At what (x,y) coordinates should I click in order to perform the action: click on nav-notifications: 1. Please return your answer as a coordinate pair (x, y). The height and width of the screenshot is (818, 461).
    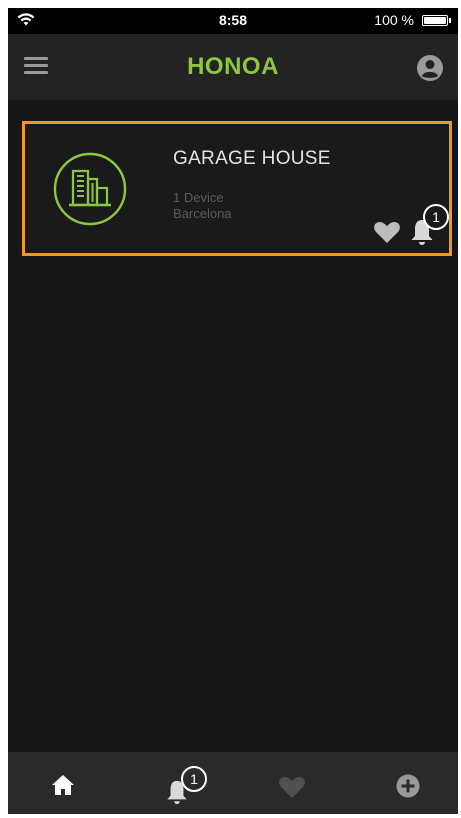
    Looking at the image, I should click on (178, 783).